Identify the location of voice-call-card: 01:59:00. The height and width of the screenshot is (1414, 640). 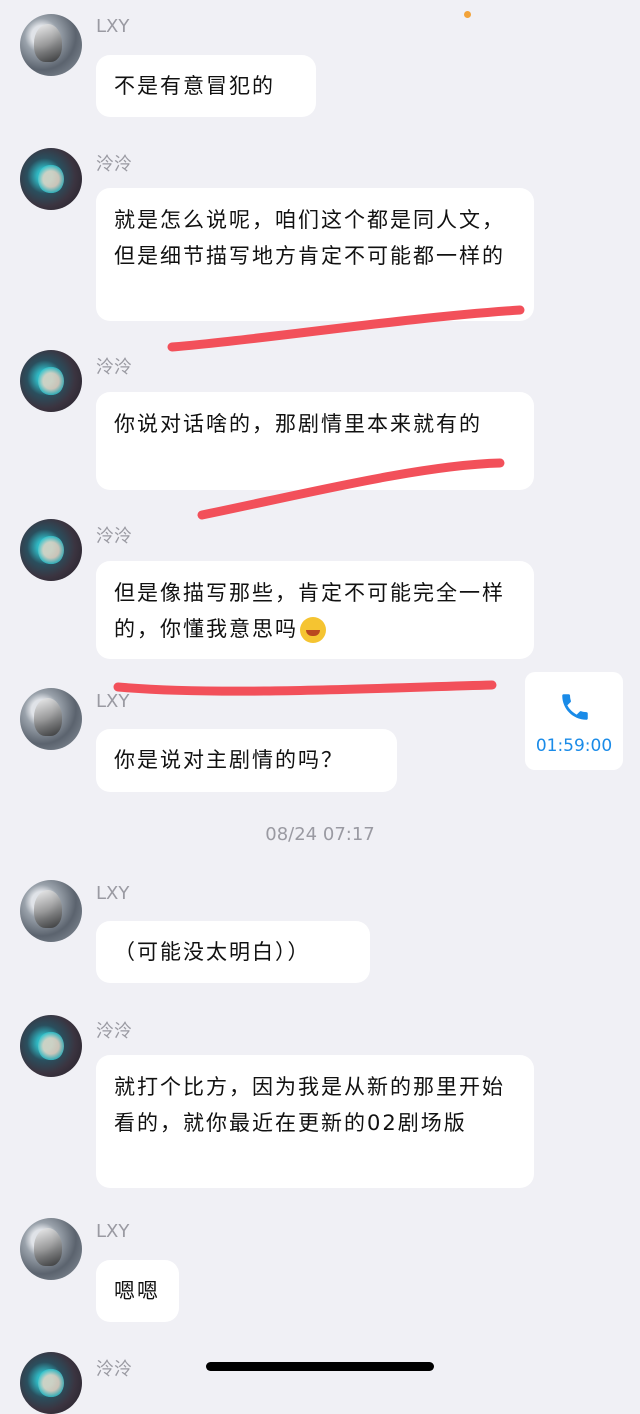
(574, 721).